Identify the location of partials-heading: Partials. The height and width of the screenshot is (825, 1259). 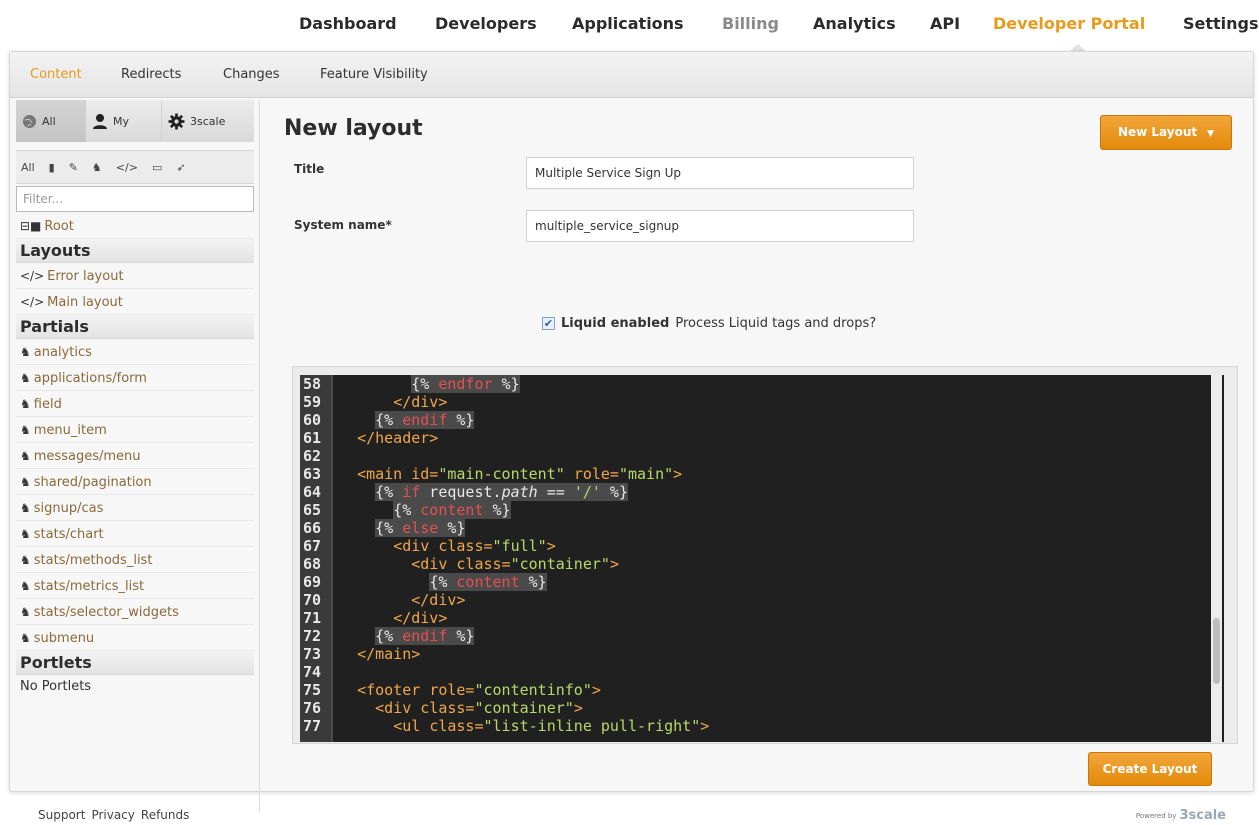
(135, 327).